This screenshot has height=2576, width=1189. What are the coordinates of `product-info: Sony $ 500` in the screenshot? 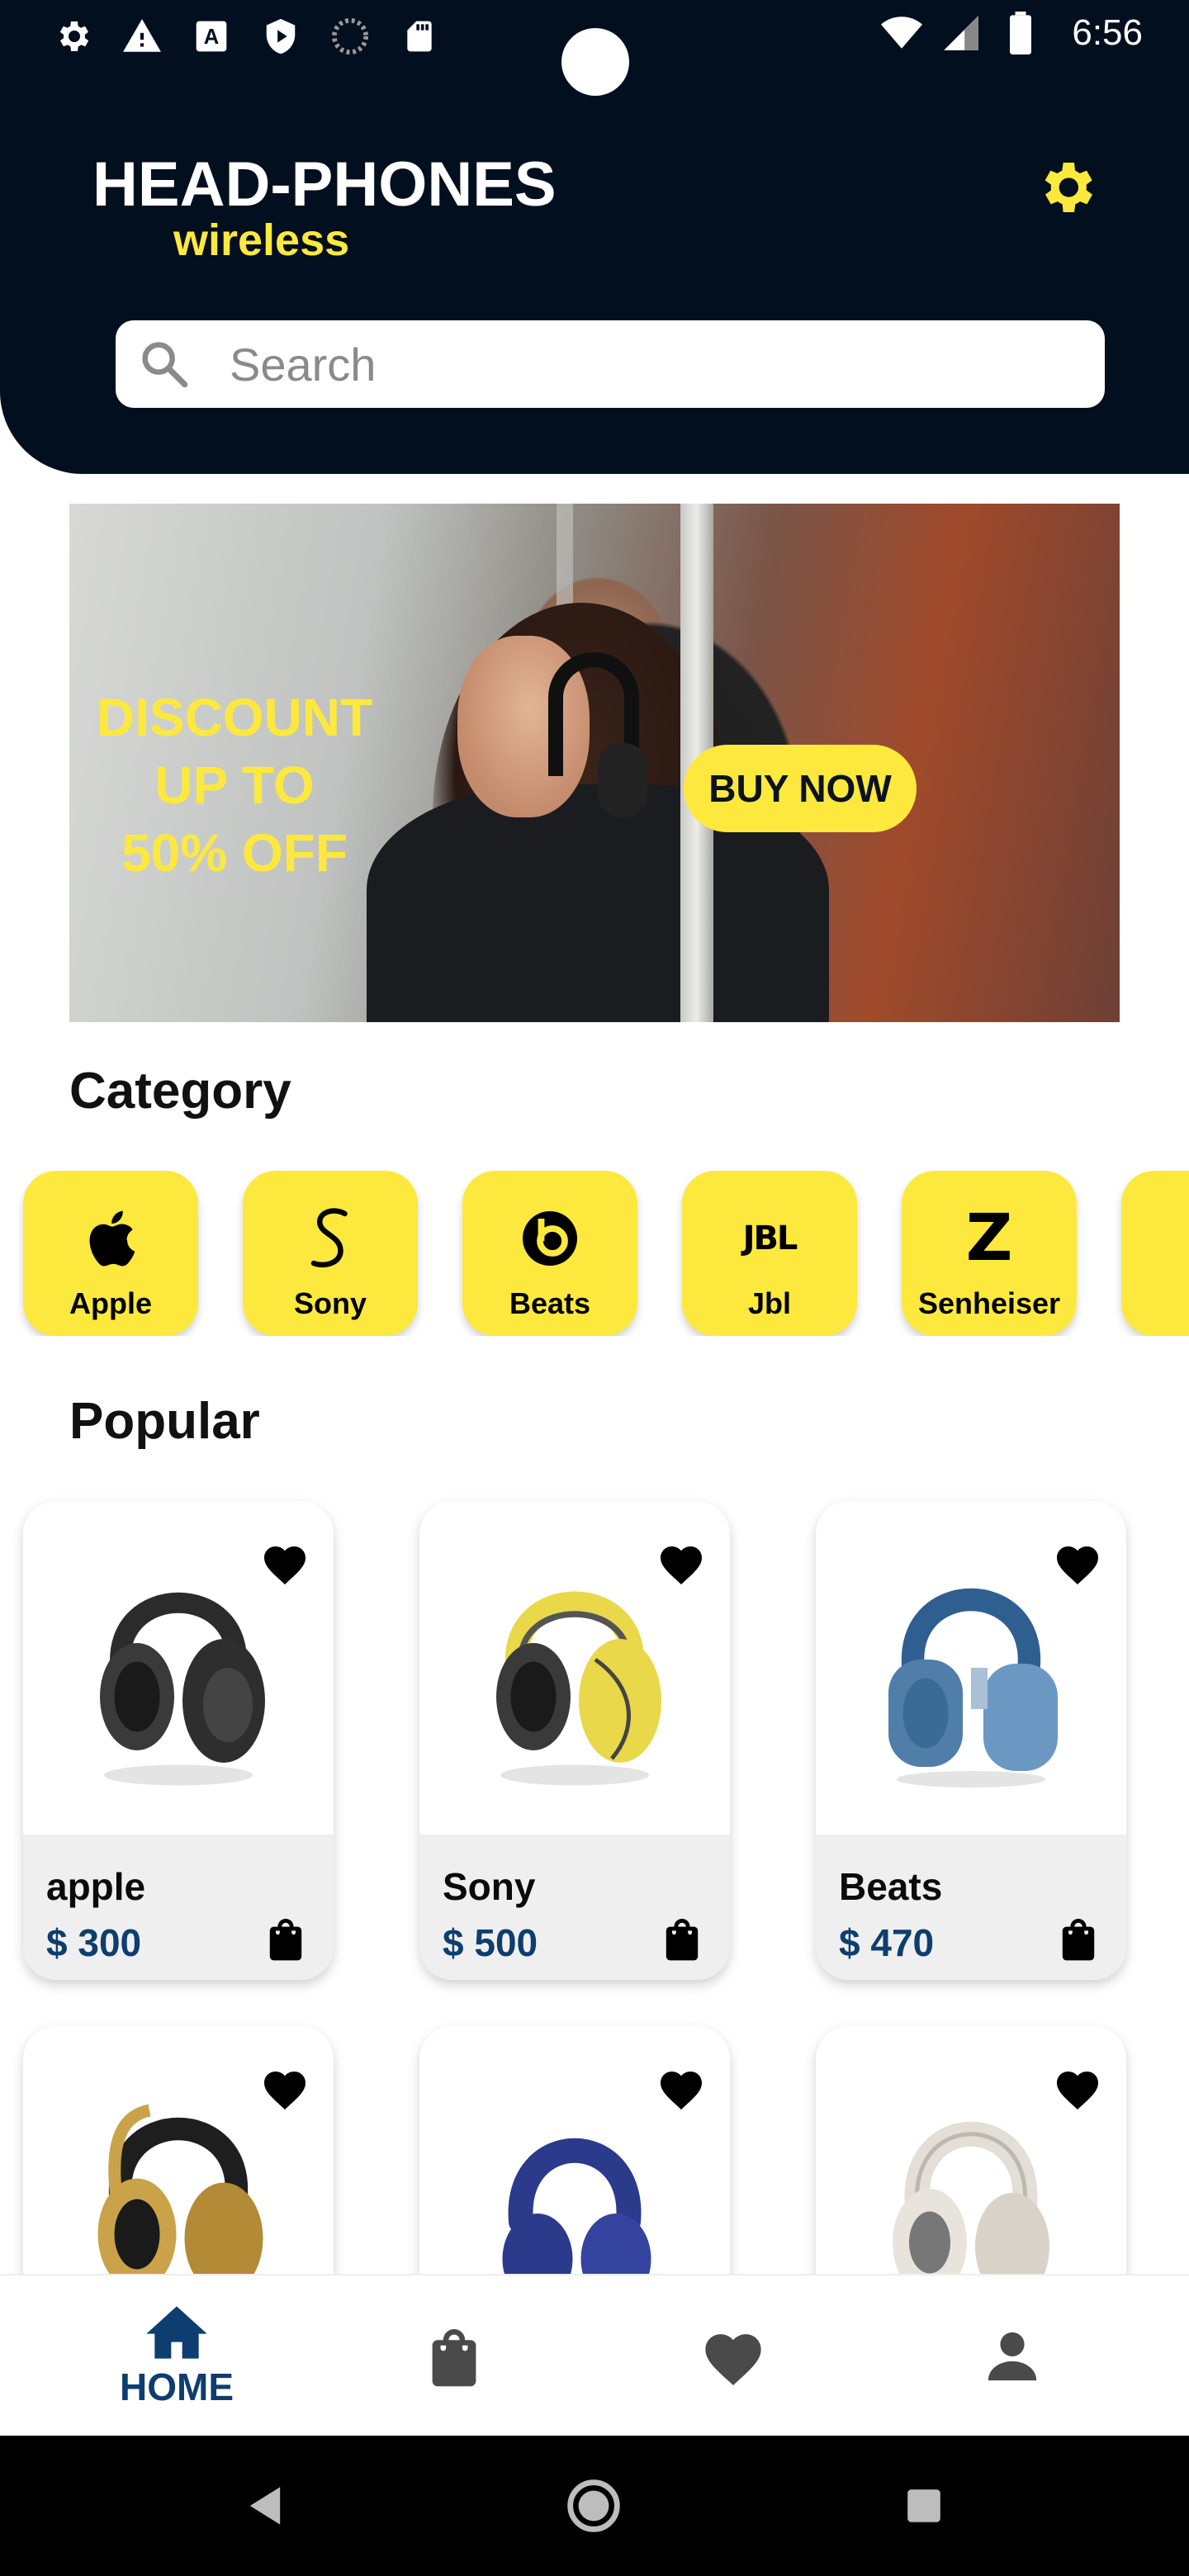 It's located at (574, 1907).